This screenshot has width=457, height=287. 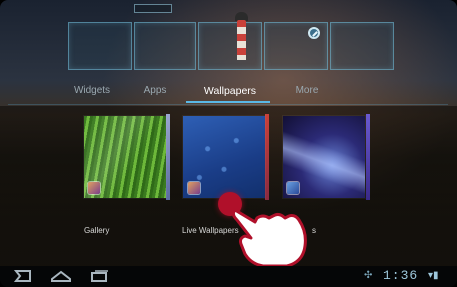 I want to click on gallery-icon, so click(x=94, y=188).